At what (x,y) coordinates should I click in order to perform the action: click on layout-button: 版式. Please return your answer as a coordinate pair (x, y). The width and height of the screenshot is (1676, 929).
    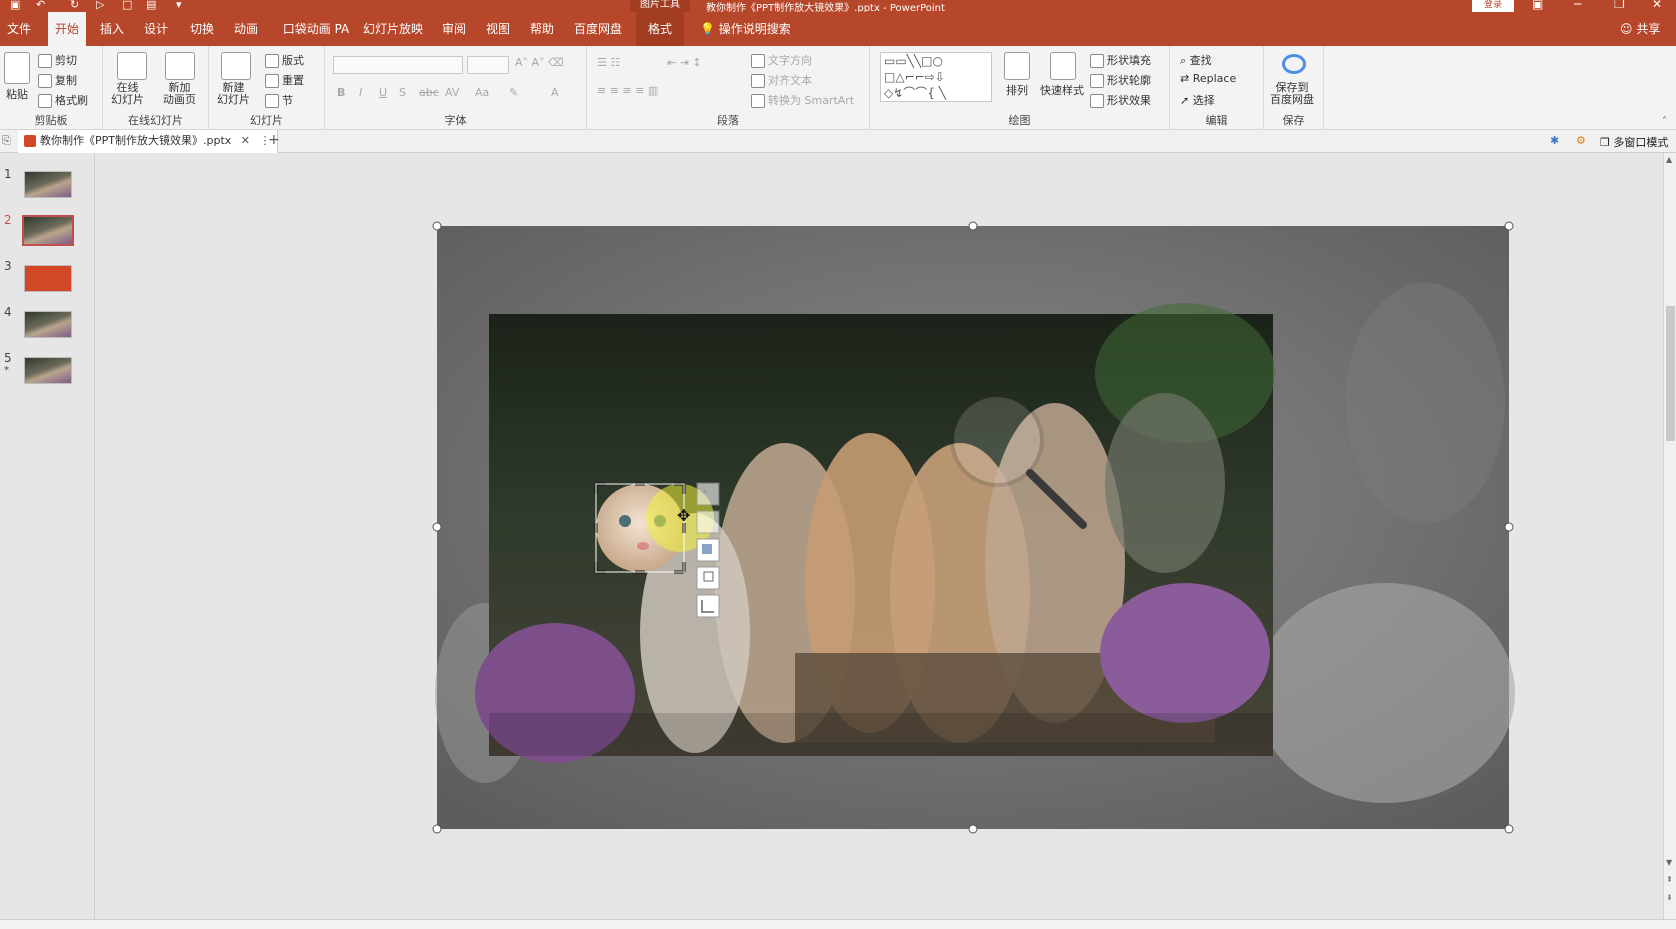
    Looking at the image, I should click on (284, 60).